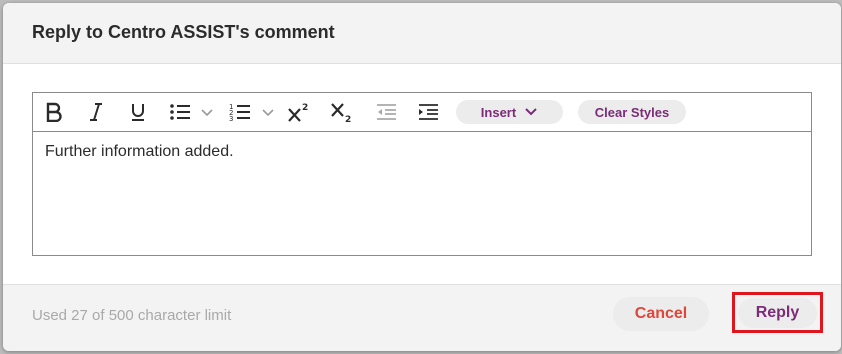 The height and width of the screenshot is (354, 842). Describe the element at coordinates (386, 112) in the screenshot. I see `outdent-icon` at that location.